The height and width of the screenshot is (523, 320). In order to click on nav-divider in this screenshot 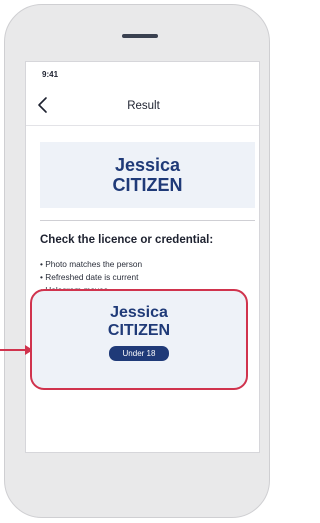, I will do `click(142, 125)`.